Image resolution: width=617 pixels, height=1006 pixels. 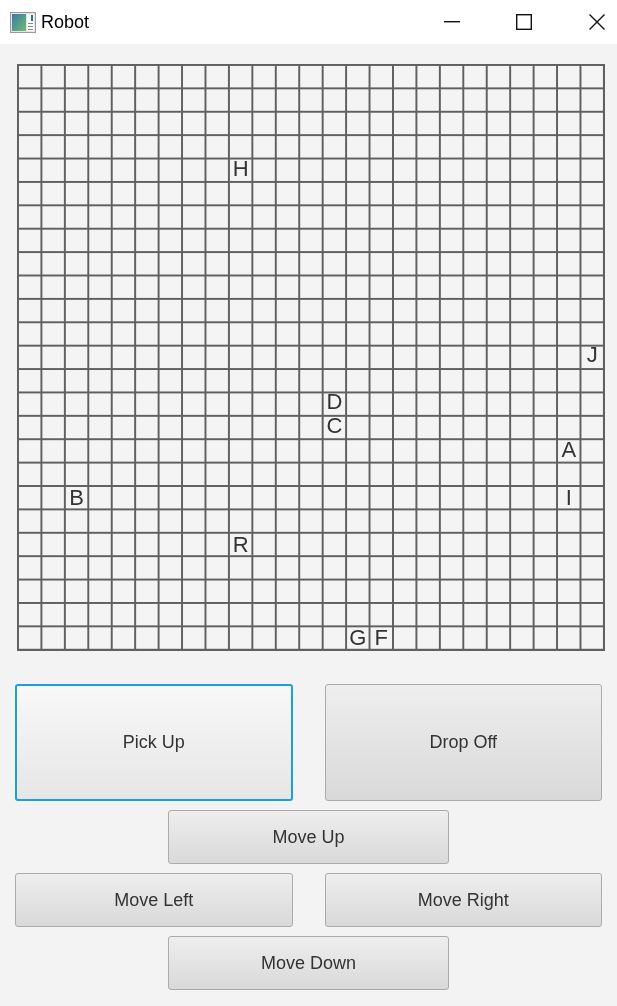 What do you see at coordinates (240, 544) in the screenshot?
I see `grid-letter: R` at bounding box center [240, 544].